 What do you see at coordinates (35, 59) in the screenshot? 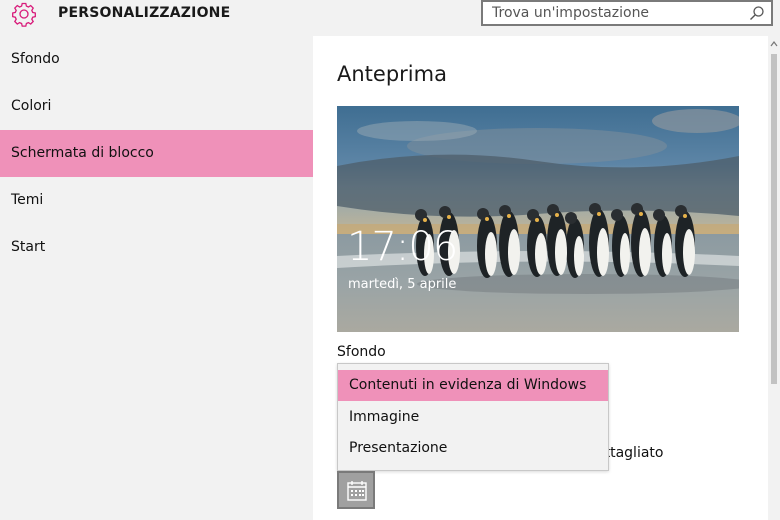
I see `sidebar-item-label: Sfondo` at bounding box center [35, 59].